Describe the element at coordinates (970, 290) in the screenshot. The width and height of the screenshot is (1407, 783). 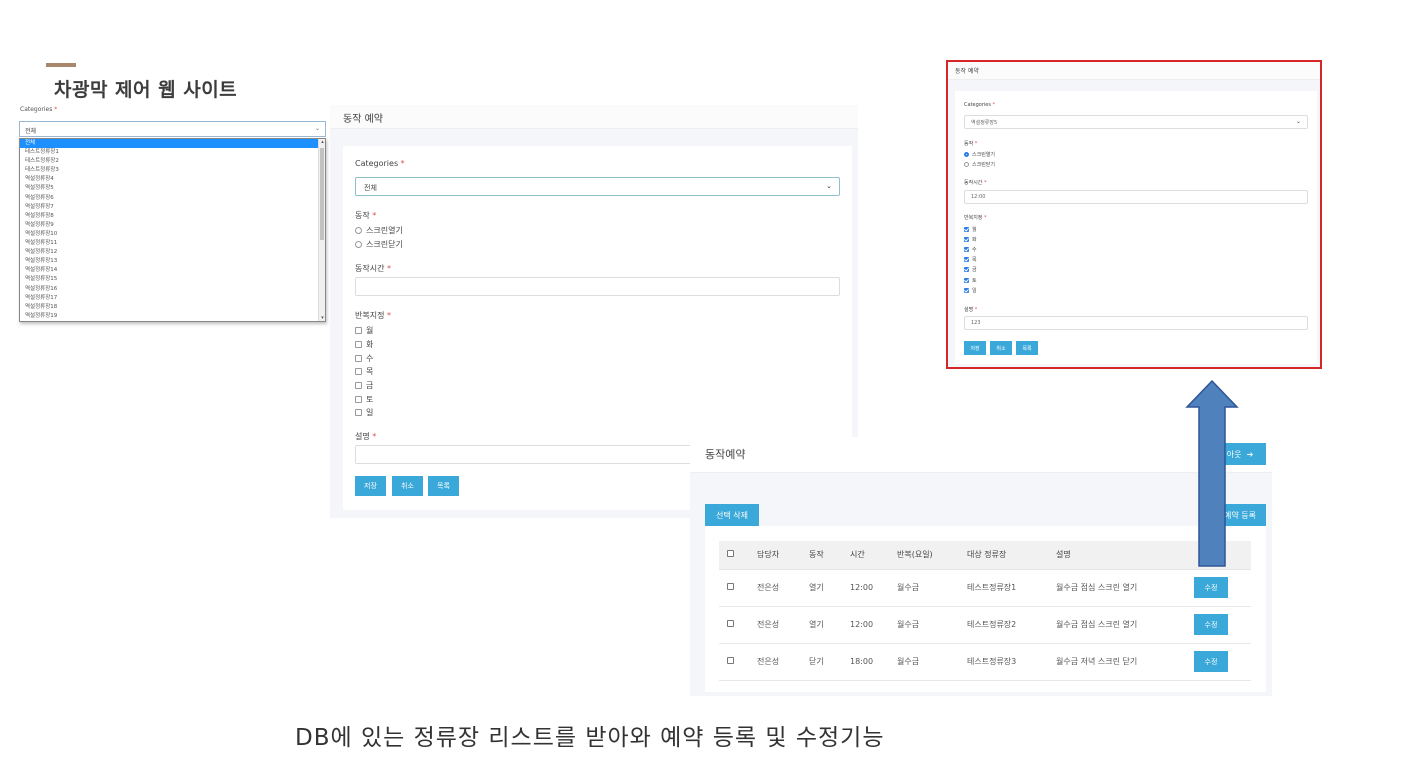
I see `filled-checkbox-sun: 일` at that location.